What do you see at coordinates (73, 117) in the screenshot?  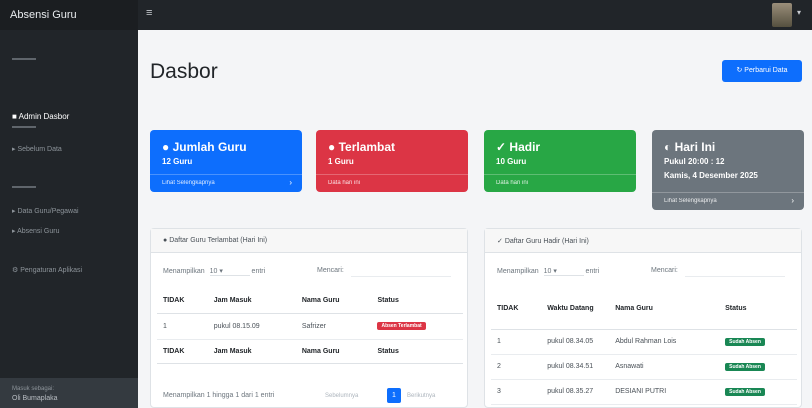 I see `sidebar-item-admin-dasbor: ■ Admin Dasbor` at bounding box center [73, 117].